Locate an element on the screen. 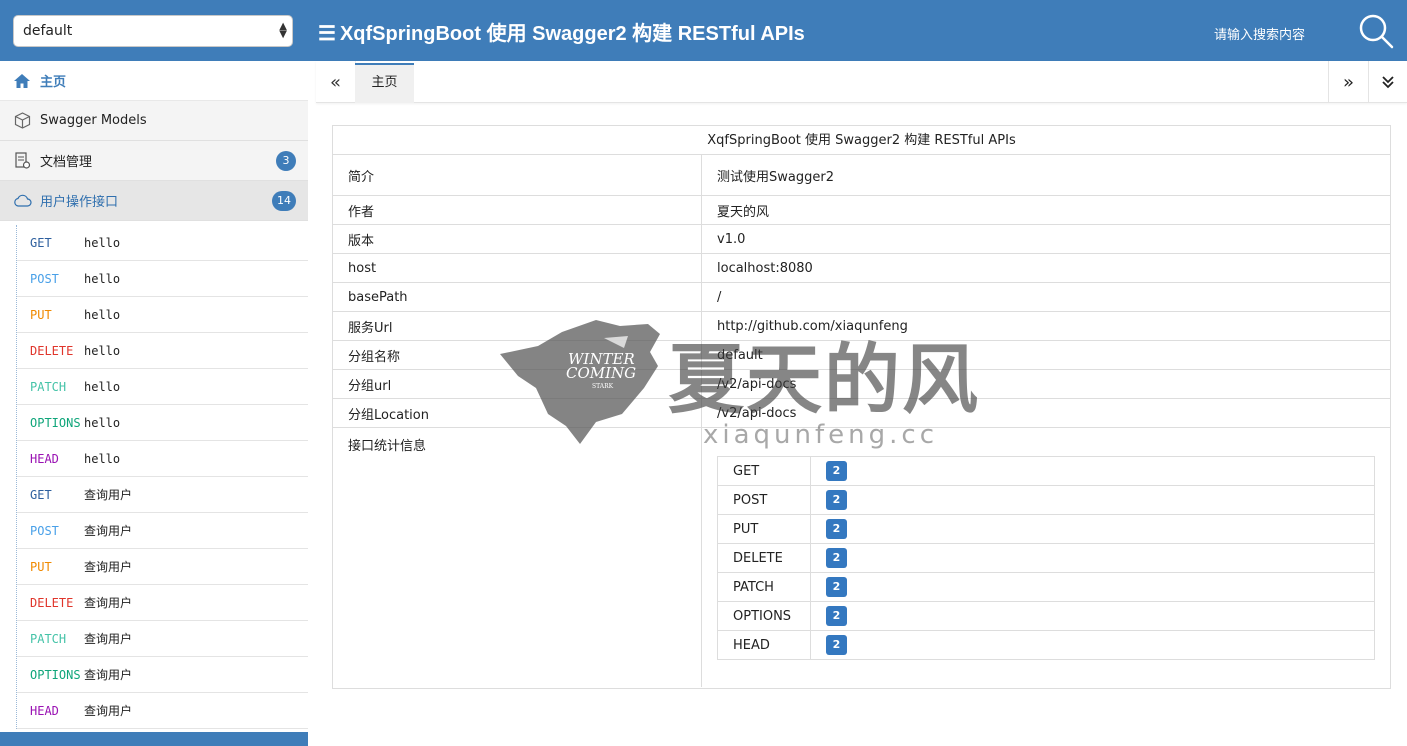 This screenshot has width=1407, height=746. tab-scroll-right-icon: » is located at coordinates (1348, 82).